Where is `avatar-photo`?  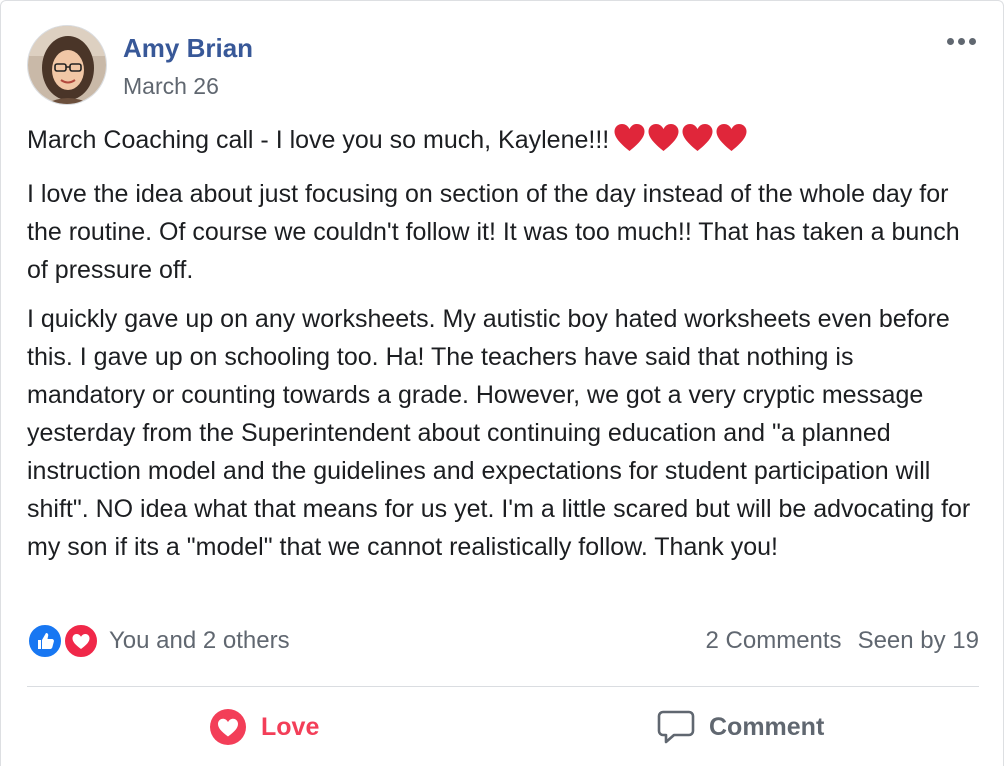 avatar-photo is located at coordinates (67, 65).